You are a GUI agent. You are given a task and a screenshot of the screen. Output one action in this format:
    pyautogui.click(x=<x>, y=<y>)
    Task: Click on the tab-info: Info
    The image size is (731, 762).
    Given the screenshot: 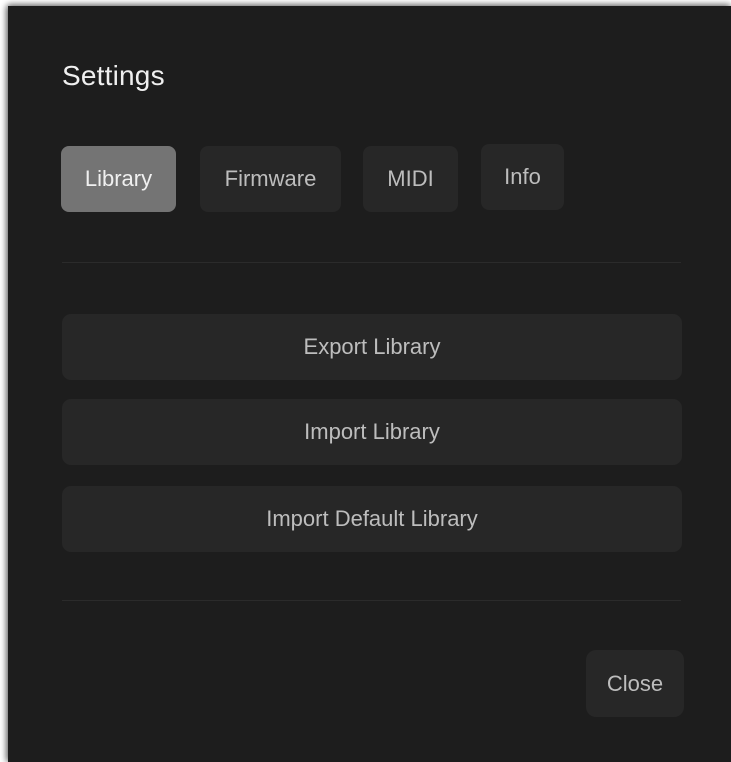 What is the action you would take?
    pyautogui.click(x=522, y=177)
    